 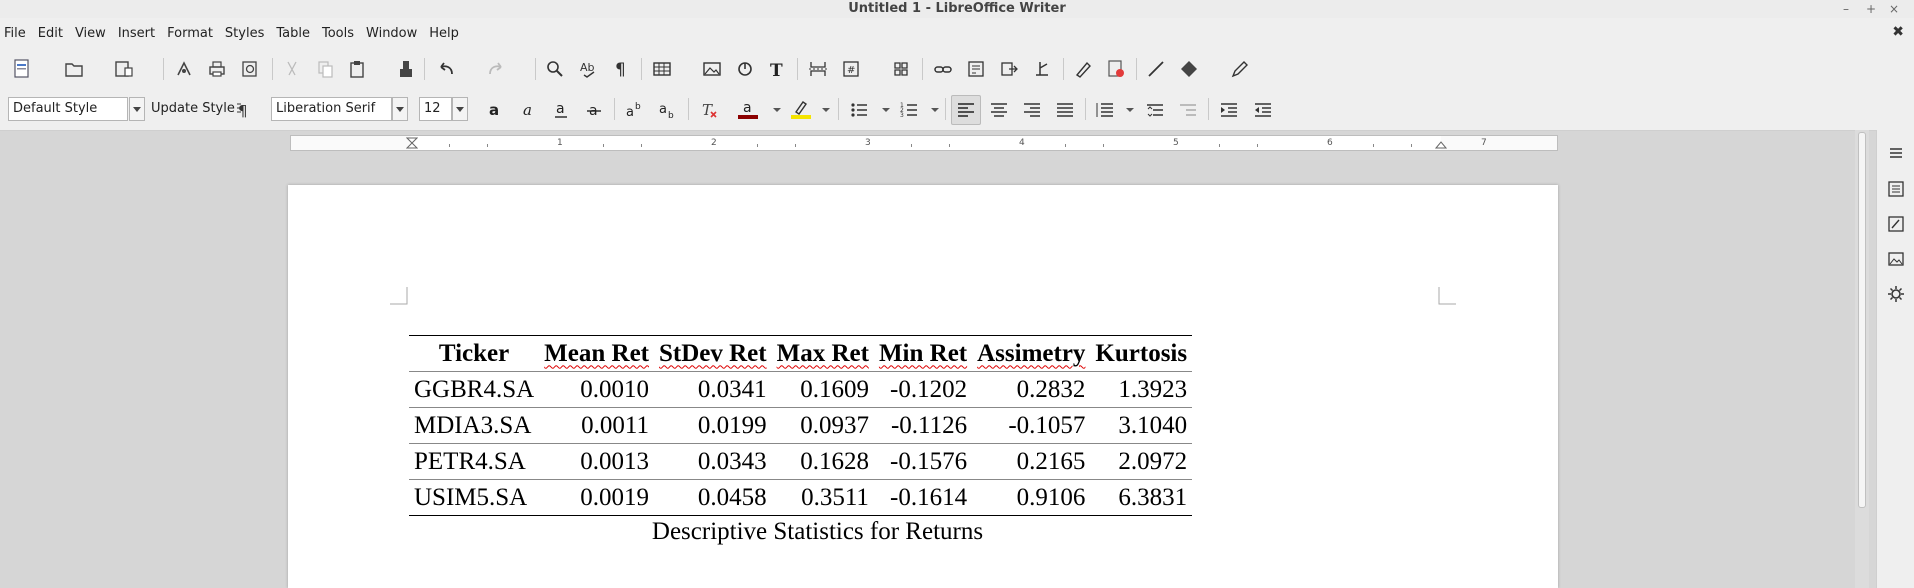 What do you see at coordinates (822, 353) in the screenshot?
I see `header-max-ret: Max Ret` at bounding box center [822, 353].